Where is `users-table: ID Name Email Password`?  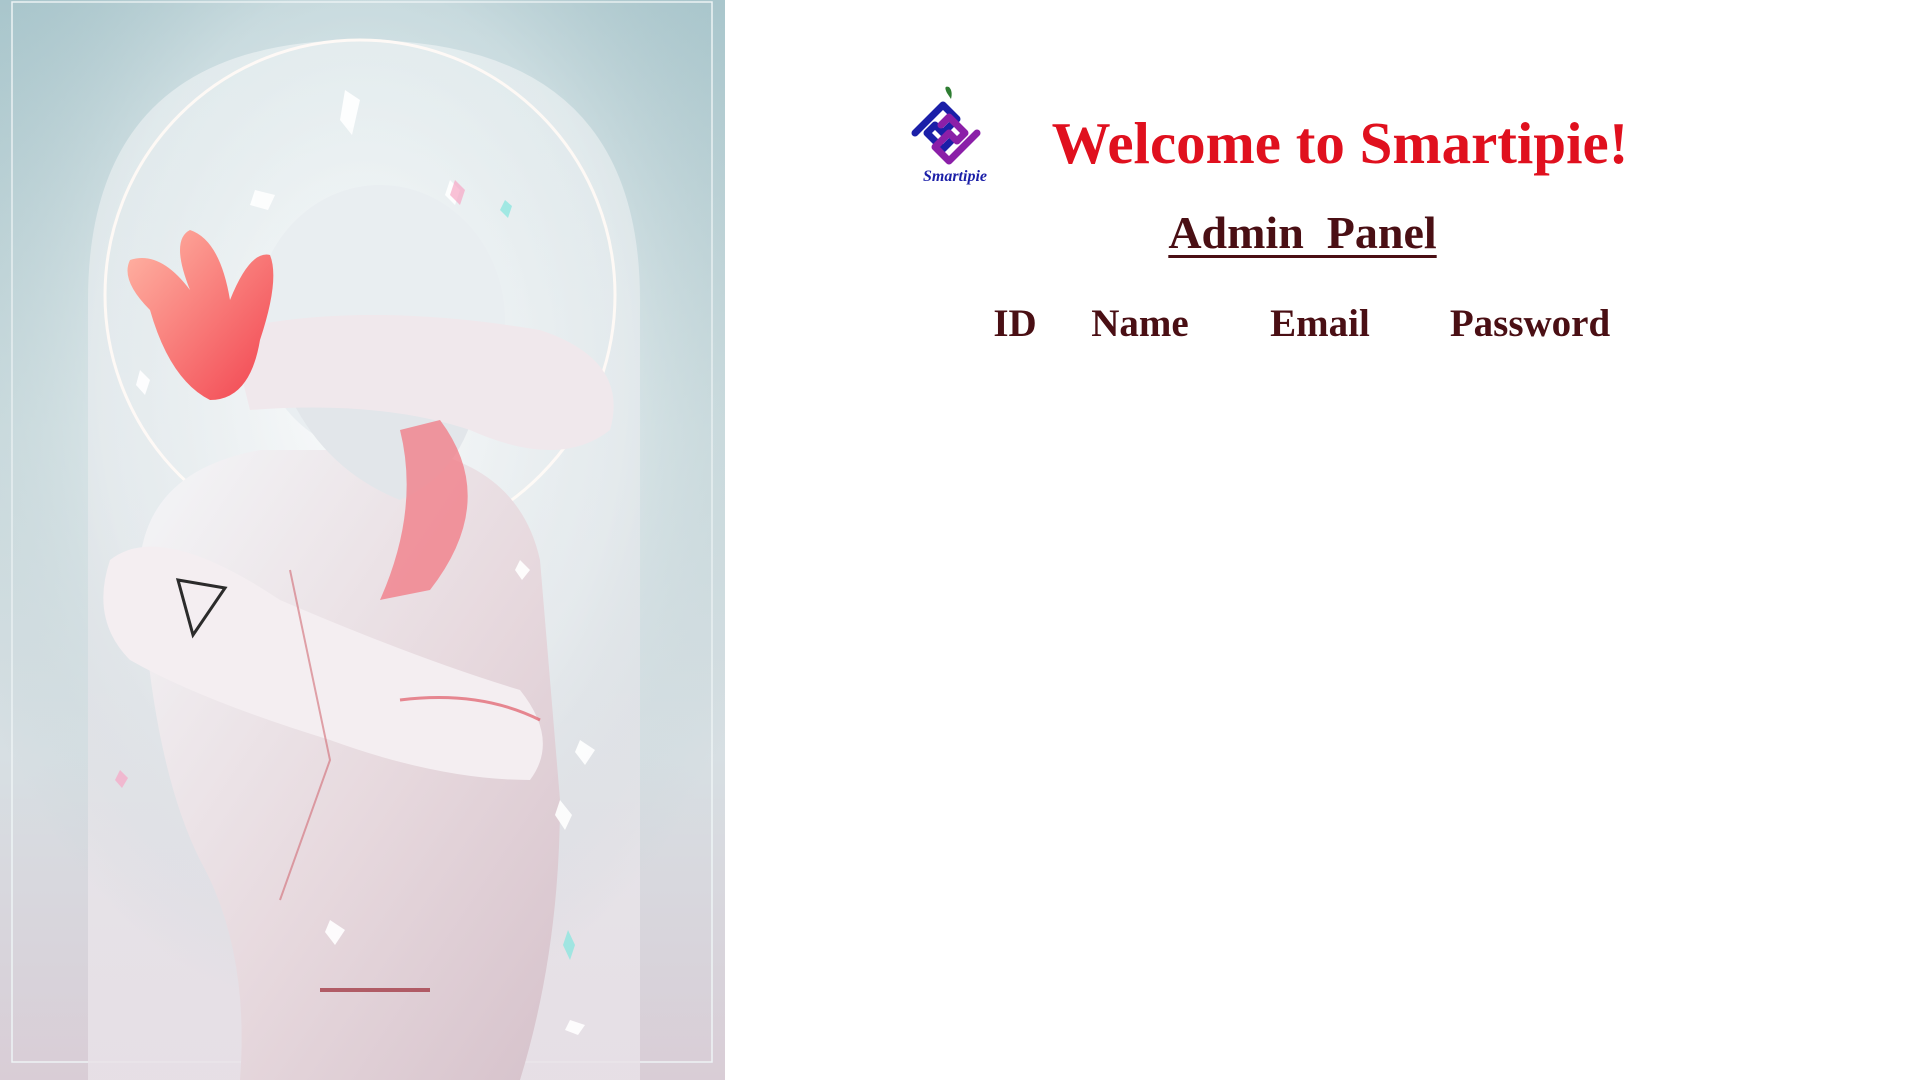 users-table: ID Name Email Password is located at coordinates (1310, 324).